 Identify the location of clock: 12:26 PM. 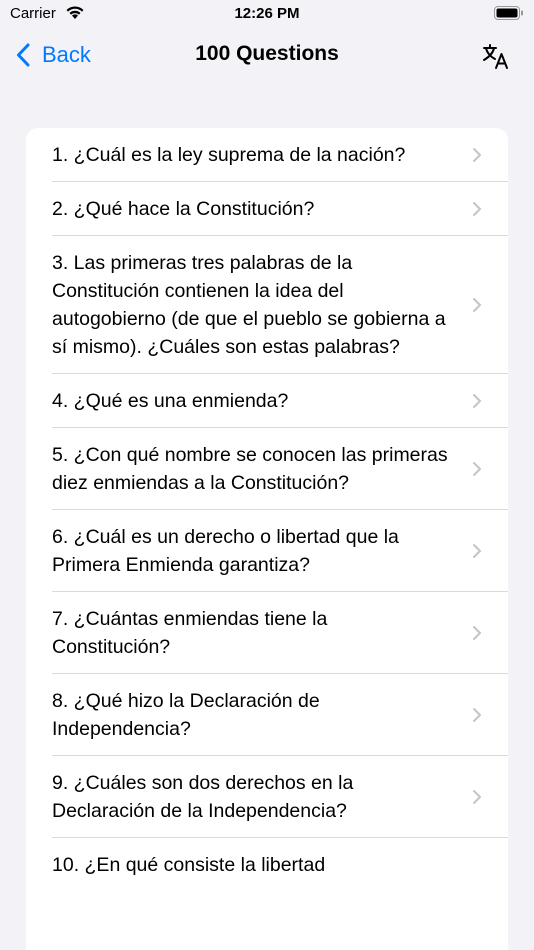
(267, 13).